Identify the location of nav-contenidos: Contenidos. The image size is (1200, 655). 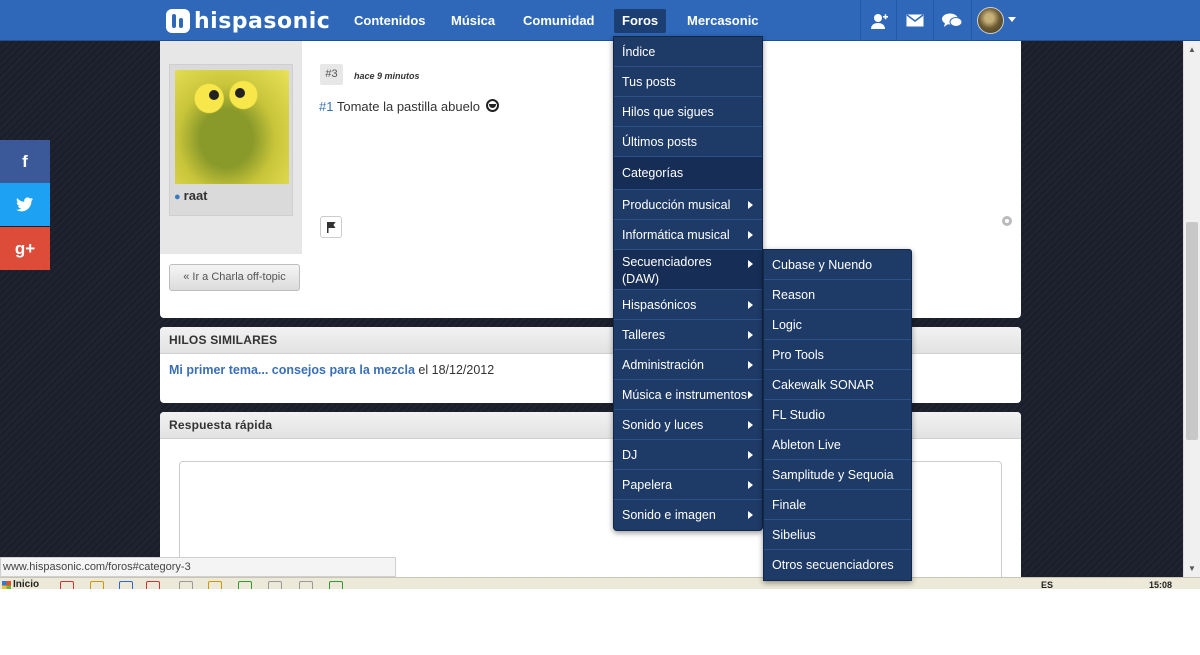
(390, 21).